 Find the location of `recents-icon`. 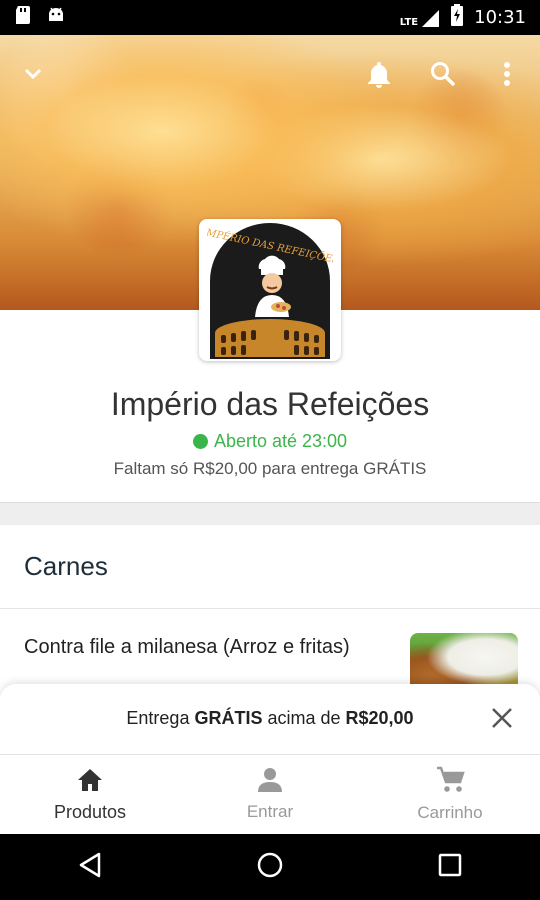

recents-icon is located at coordinates (450, 867).